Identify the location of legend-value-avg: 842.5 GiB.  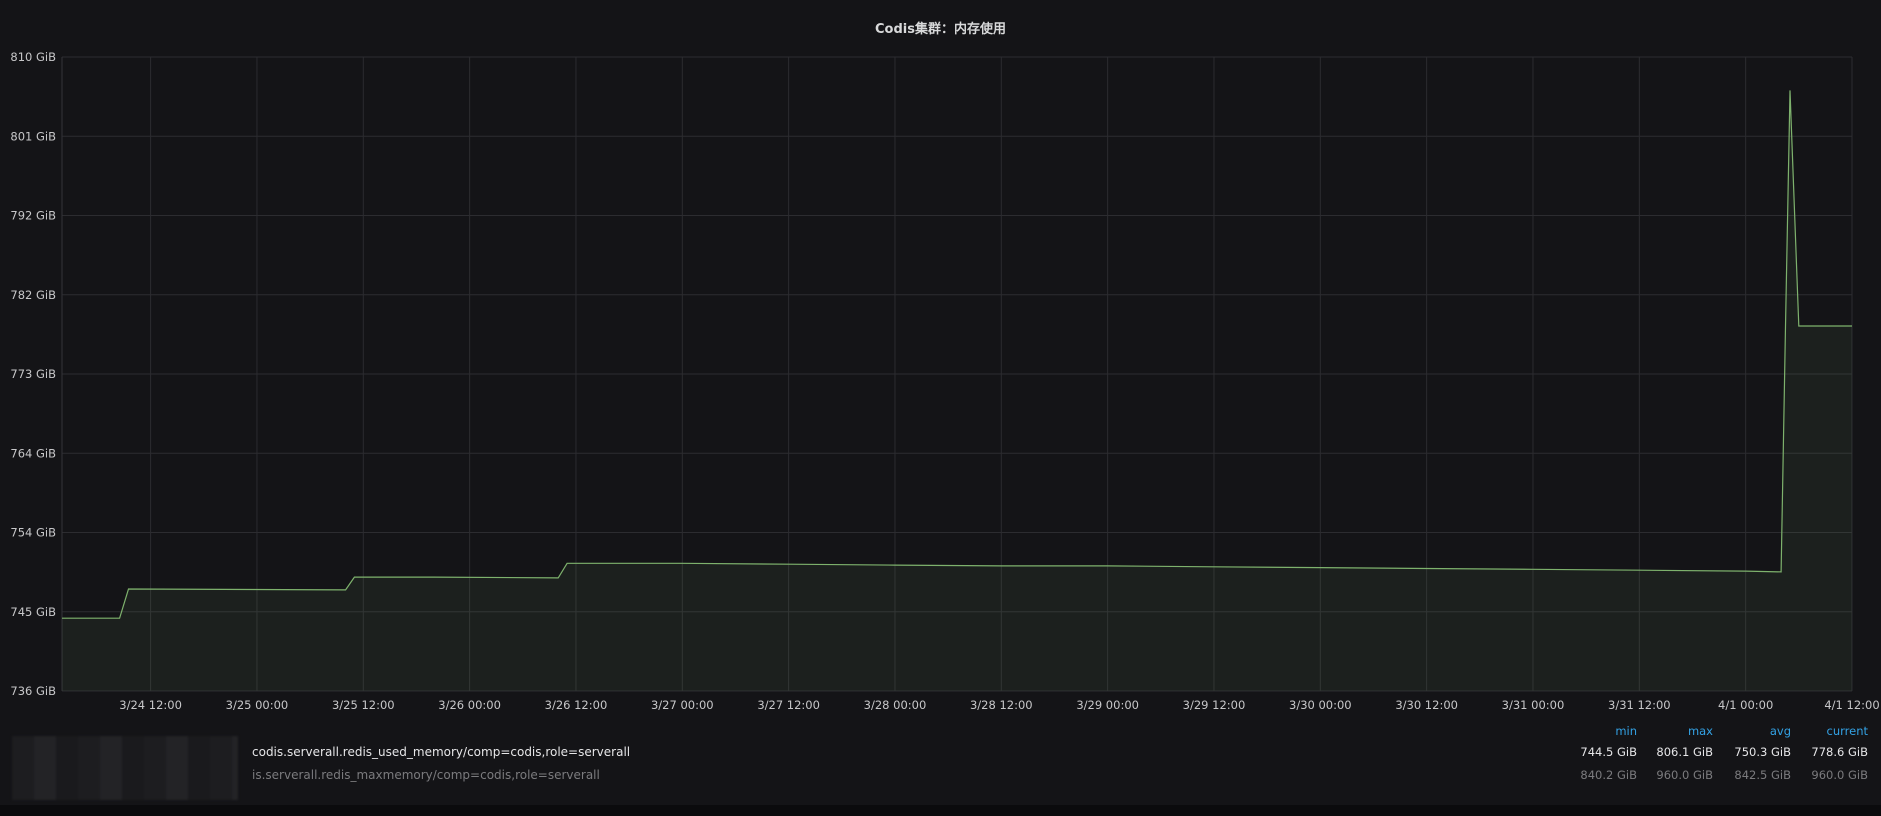
(1762, 775).